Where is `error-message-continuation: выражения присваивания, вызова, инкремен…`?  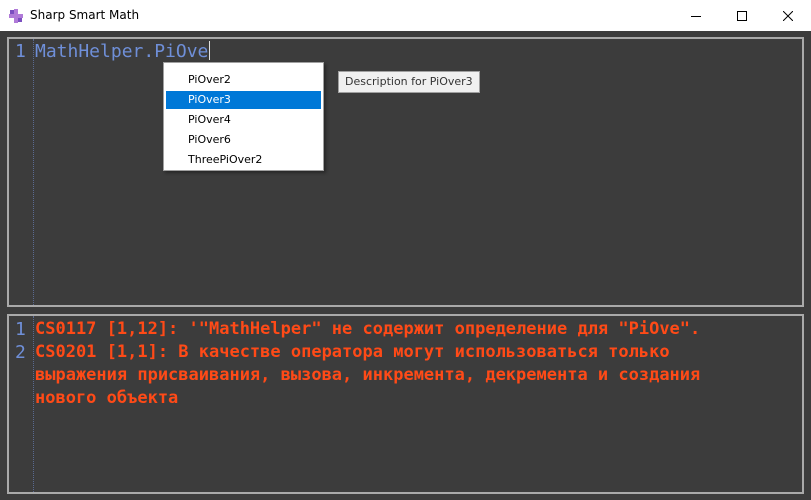 error-message-continuation: выражения присваивания, вызова, инкремен… is located at coordinates (368, 375).